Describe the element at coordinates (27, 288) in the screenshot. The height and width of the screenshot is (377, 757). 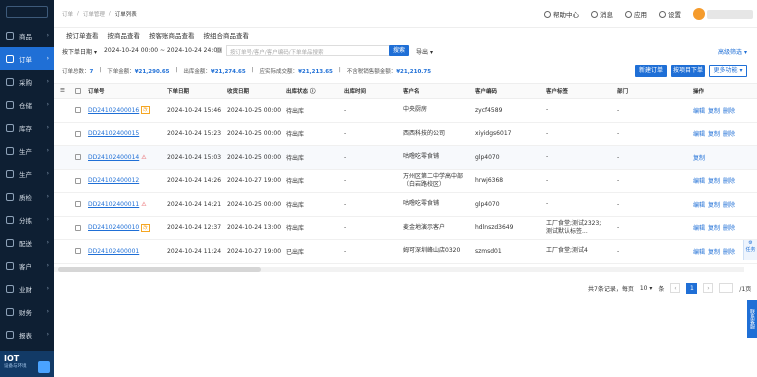
I see `sidebar-item-11: 业财 ›` at that location.